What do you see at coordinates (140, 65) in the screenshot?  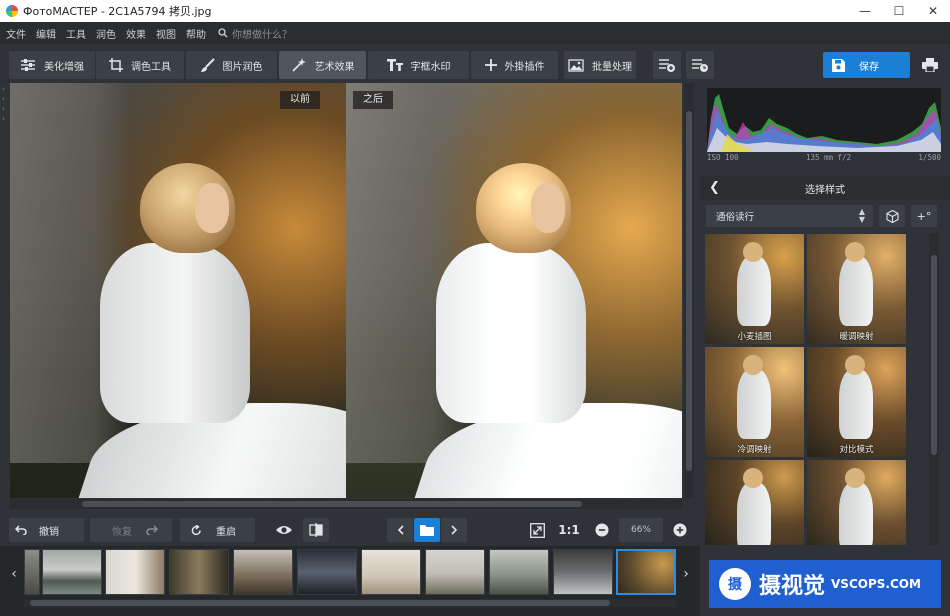 I see `tab-color-tools: 调色工具` at bounding box center [140, 65].